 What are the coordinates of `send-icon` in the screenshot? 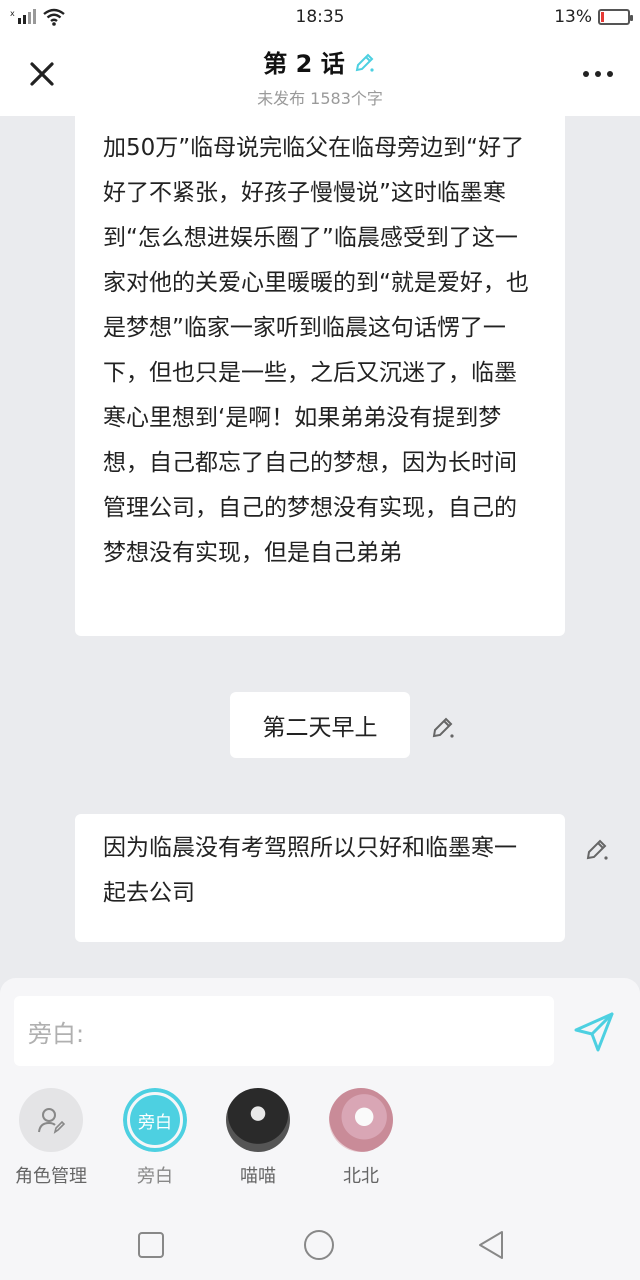 It's located at (594, 1032).